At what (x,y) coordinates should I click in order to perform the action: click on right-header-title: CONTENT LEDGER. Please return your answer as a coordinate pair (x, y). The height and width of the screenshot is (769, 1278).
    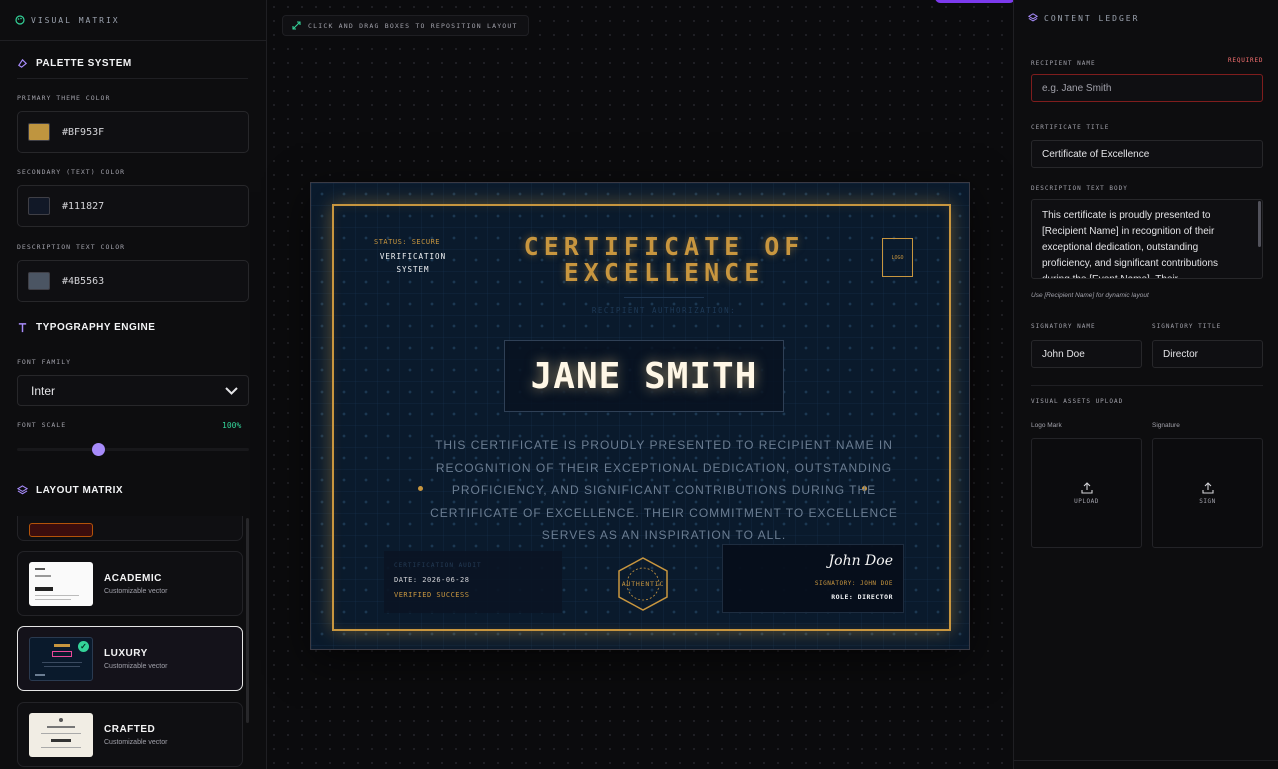
    Looking at the image, I should click on (1092, 18).